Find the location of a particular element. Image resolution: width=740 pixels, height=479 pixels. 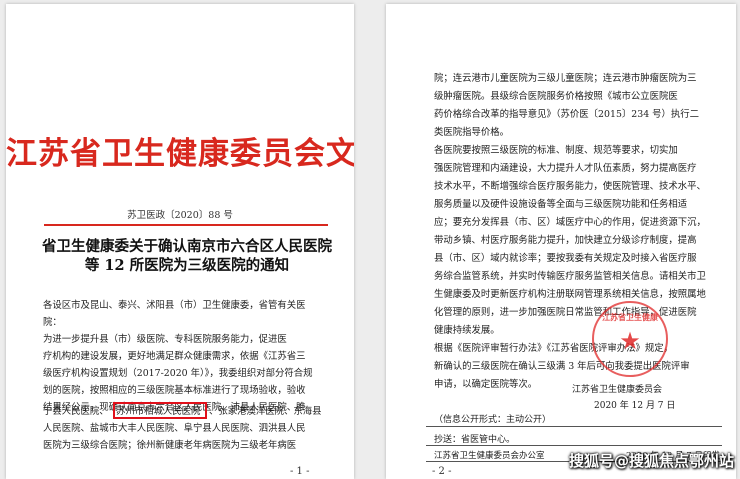

body-line: 类医院指导价格。 is located at coordinates (472, 132).